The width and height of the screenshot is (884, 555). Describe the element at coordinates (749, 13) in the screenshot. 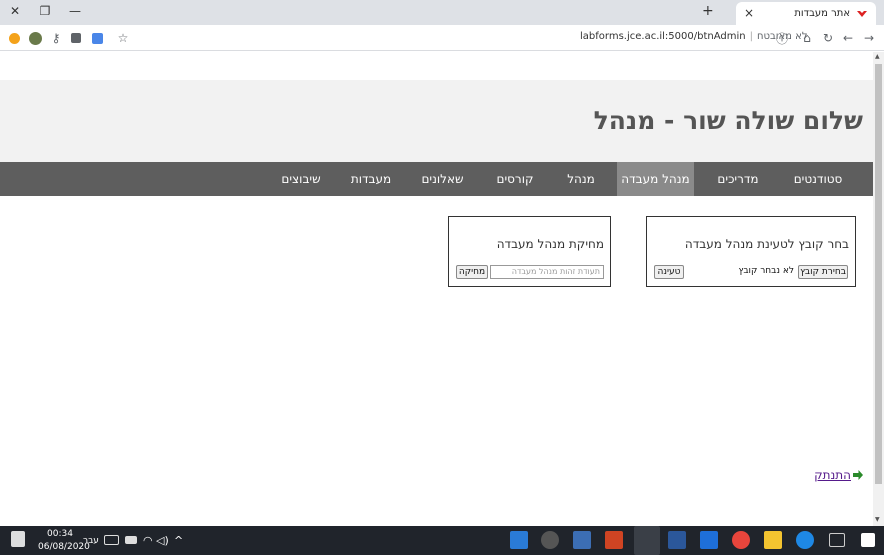

I see `tab-close-icon: ×` at that location.